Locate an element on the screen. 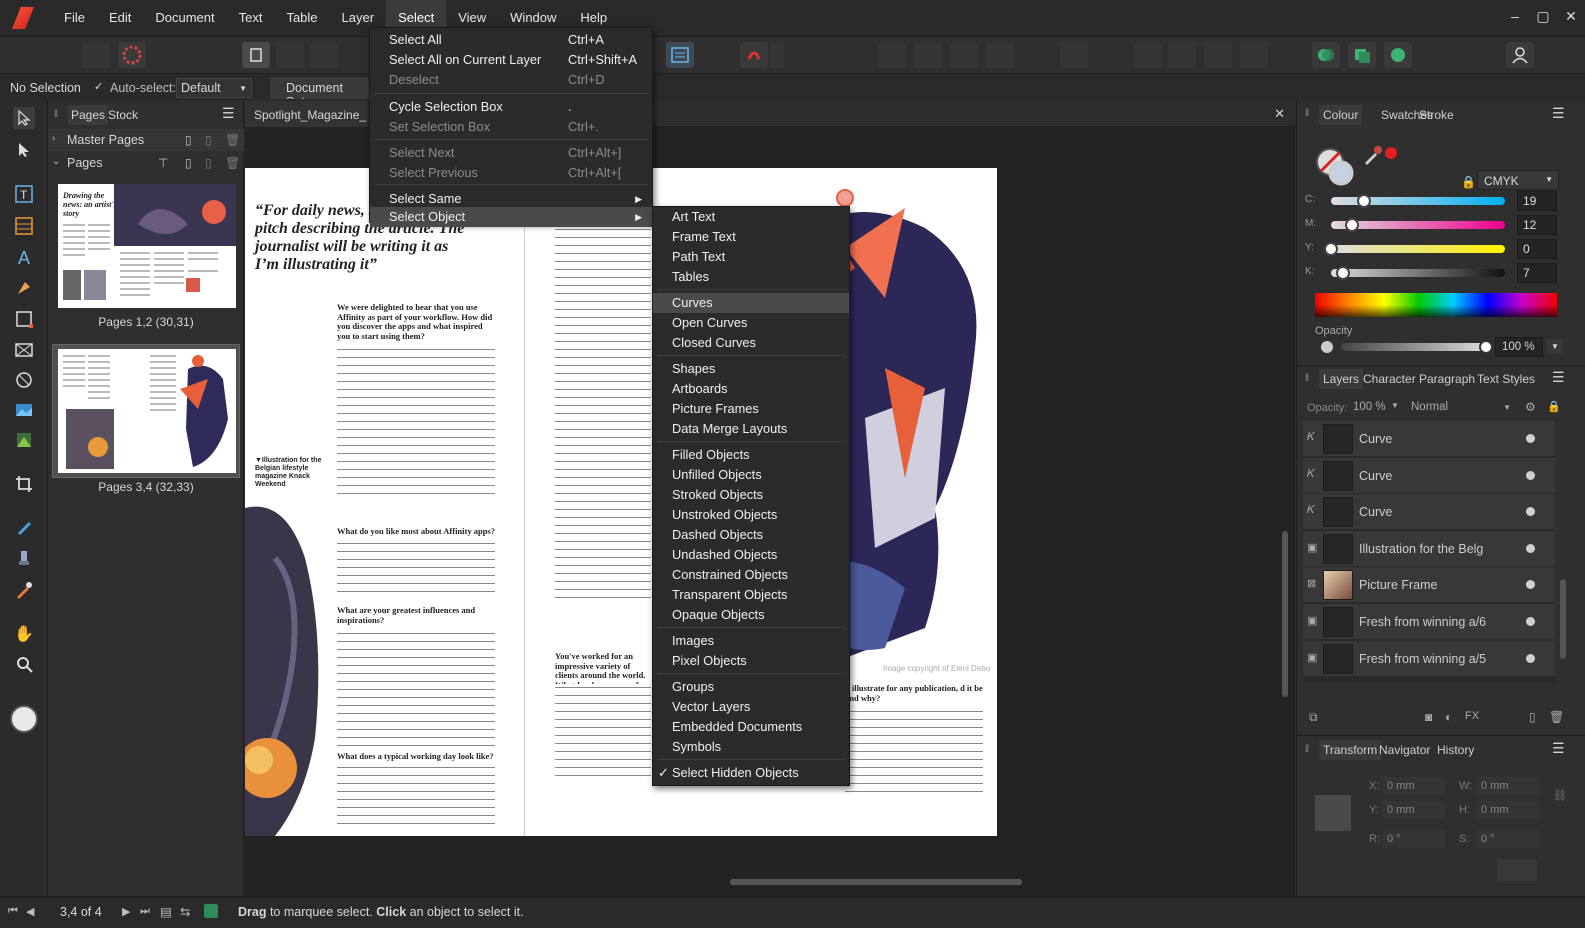 The image size is (1585, 928). align-left-icon is located at coordinates (892, 55).